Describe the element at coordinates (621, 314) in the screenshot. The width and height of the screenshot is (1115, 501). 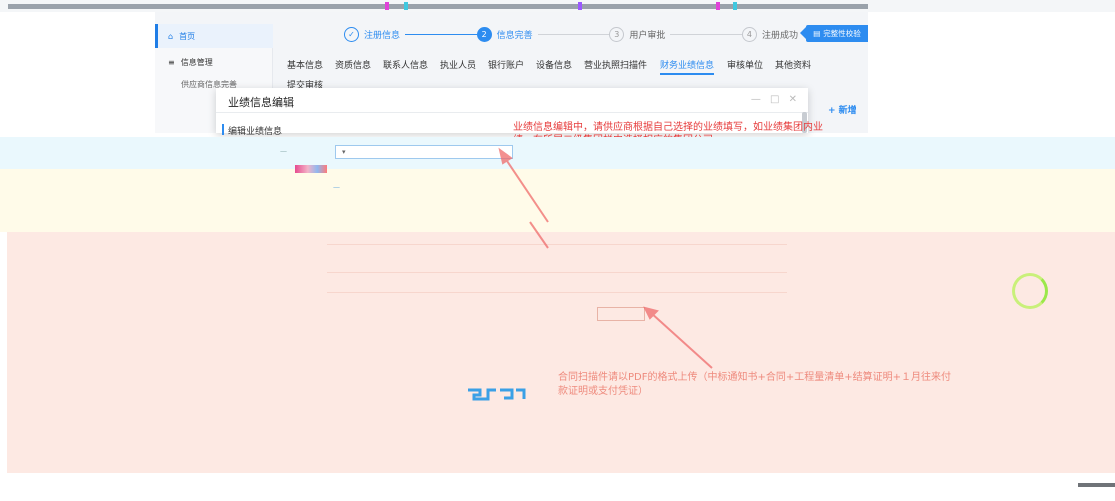
I see `upload-button` at that location.